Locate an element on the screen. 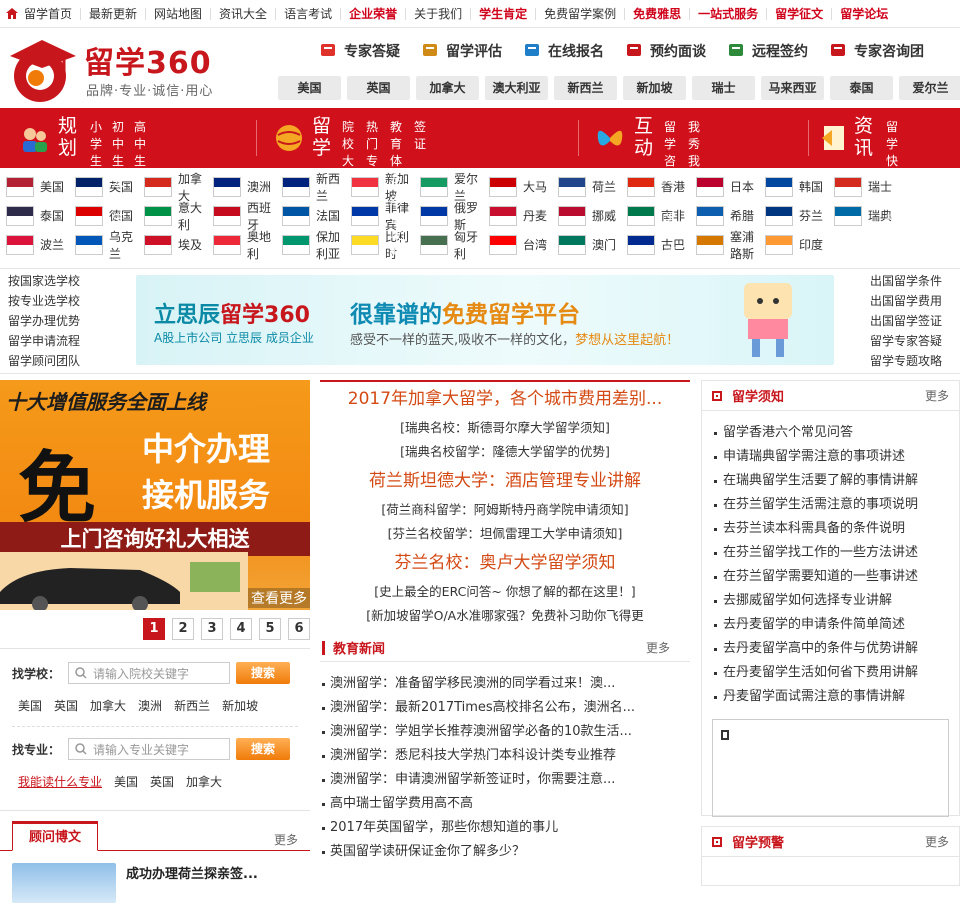  interact-link: 留学知道 is located at coordinates (670, 226).